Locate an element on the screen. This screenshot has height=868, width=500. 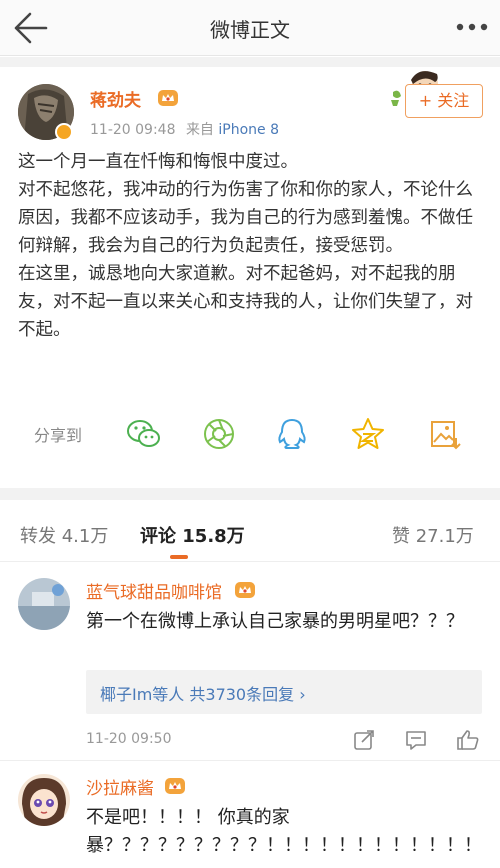
tab-comment: 评论 15.8万 is located at coordinates (192, 535).